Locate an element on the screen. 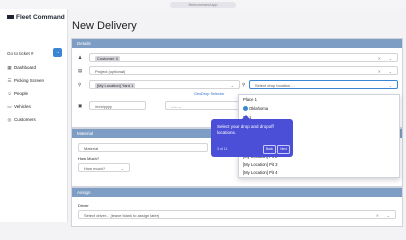 This screenshot has width=406, height=240. tooltip-text: Select your drop and dropoff locations. is located at coordinates (245, 129).